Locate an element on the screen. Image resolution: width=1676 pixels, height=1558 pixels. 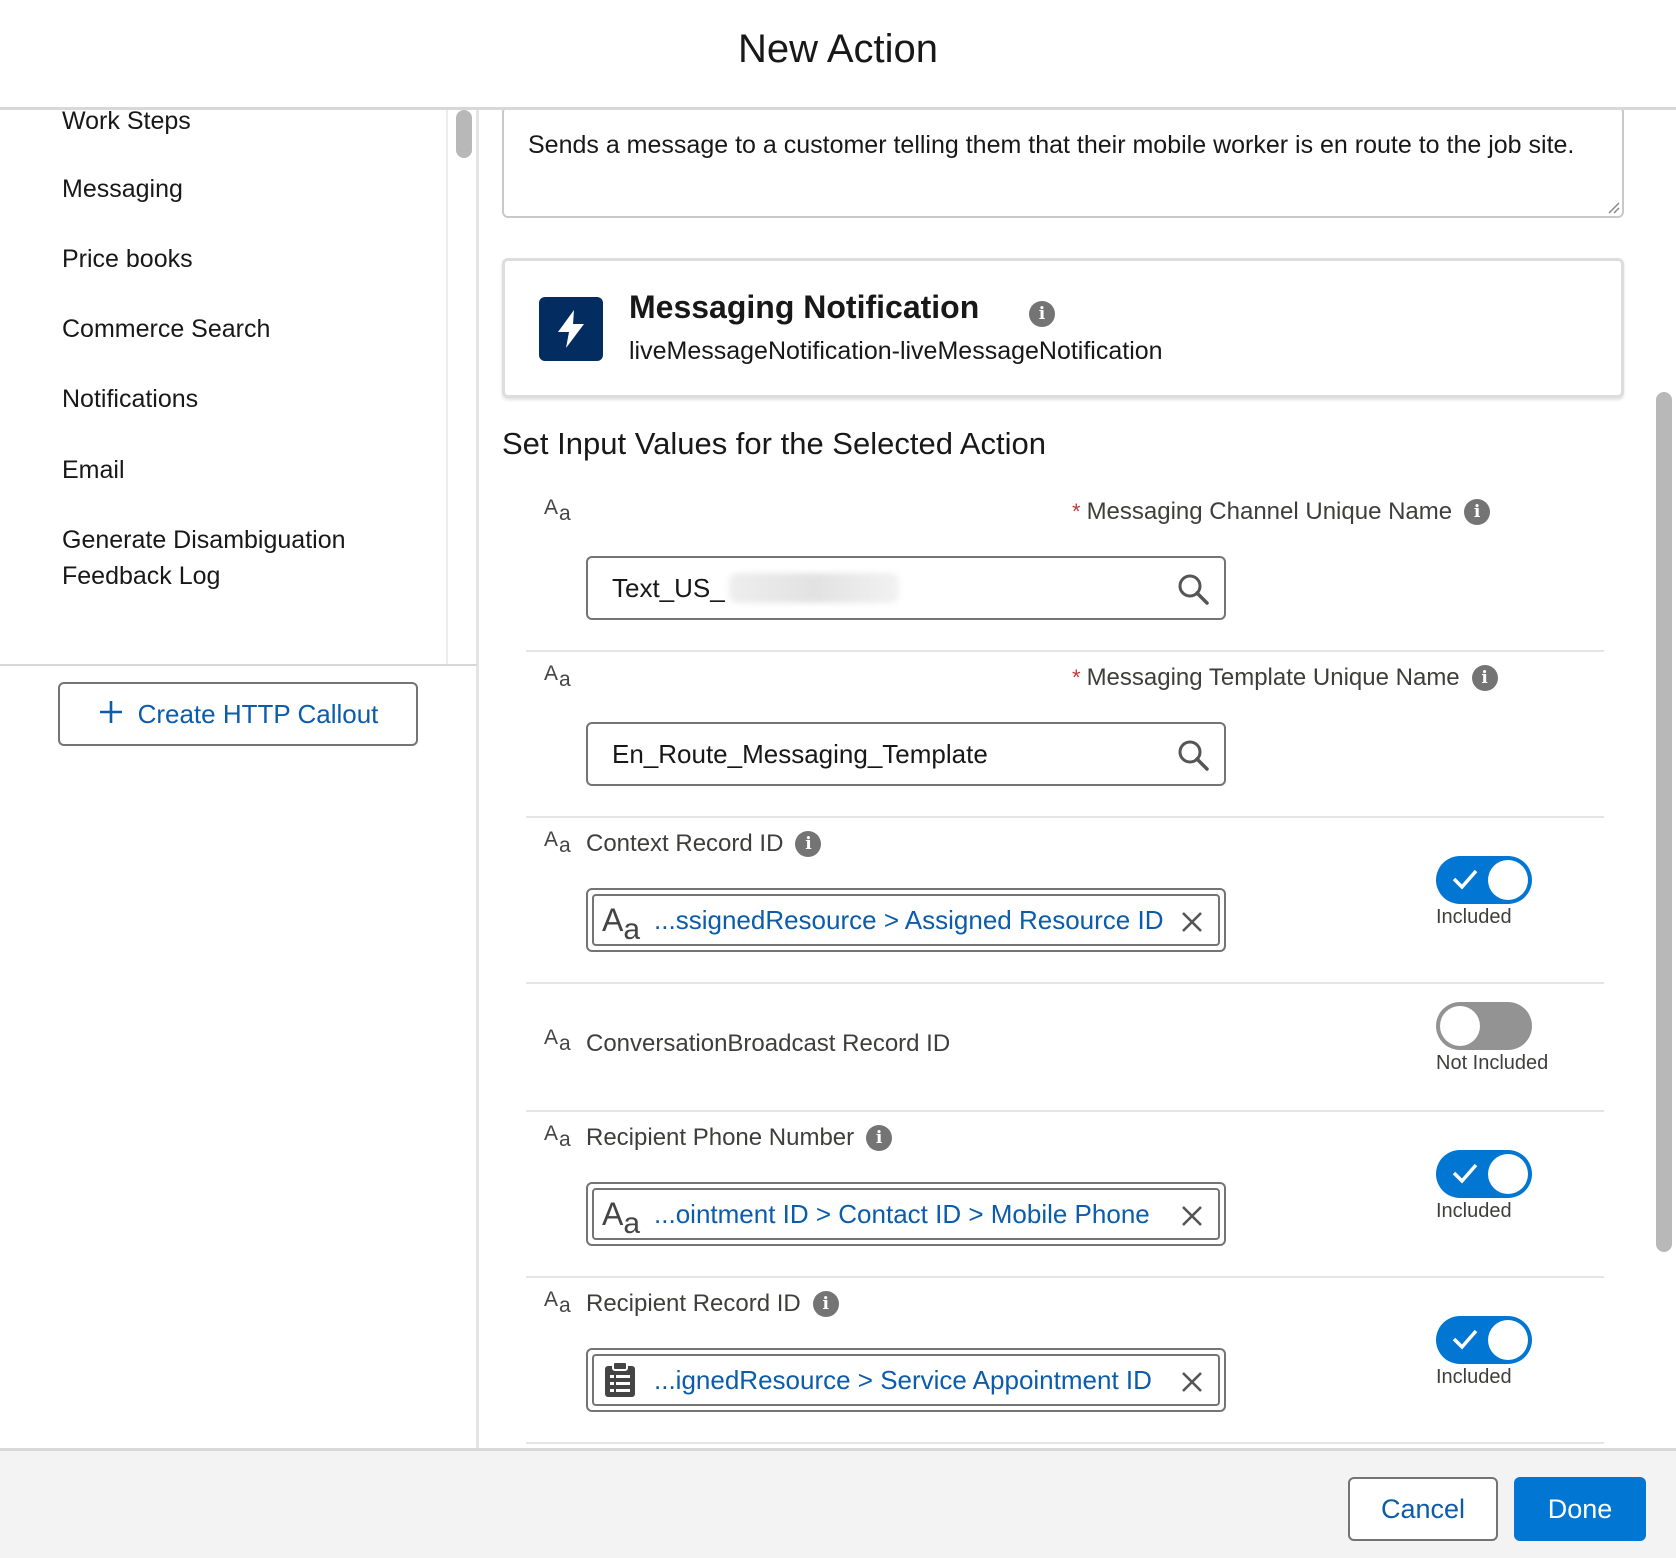
messaging-template-value: En_Route_Messaging_Template is located at coordinates (800, 753).